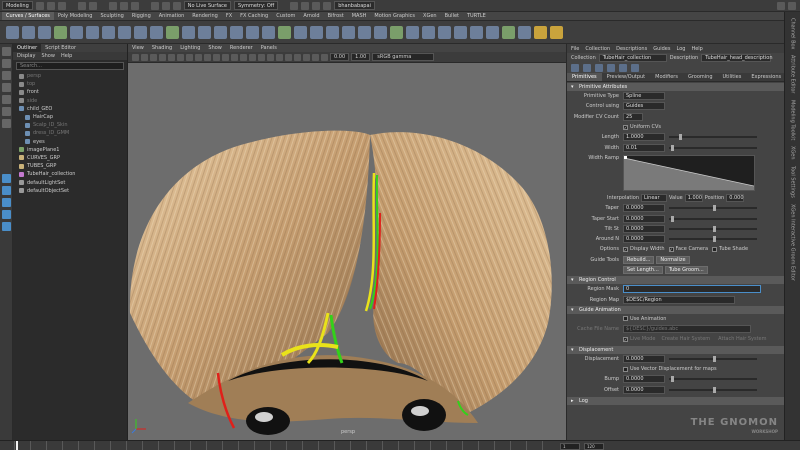 This screenshot has width=800, height=450. Describe the element at coordinates (661, 49) in the screenshot. I see `xgen-menu-guides: Guides` at that location.